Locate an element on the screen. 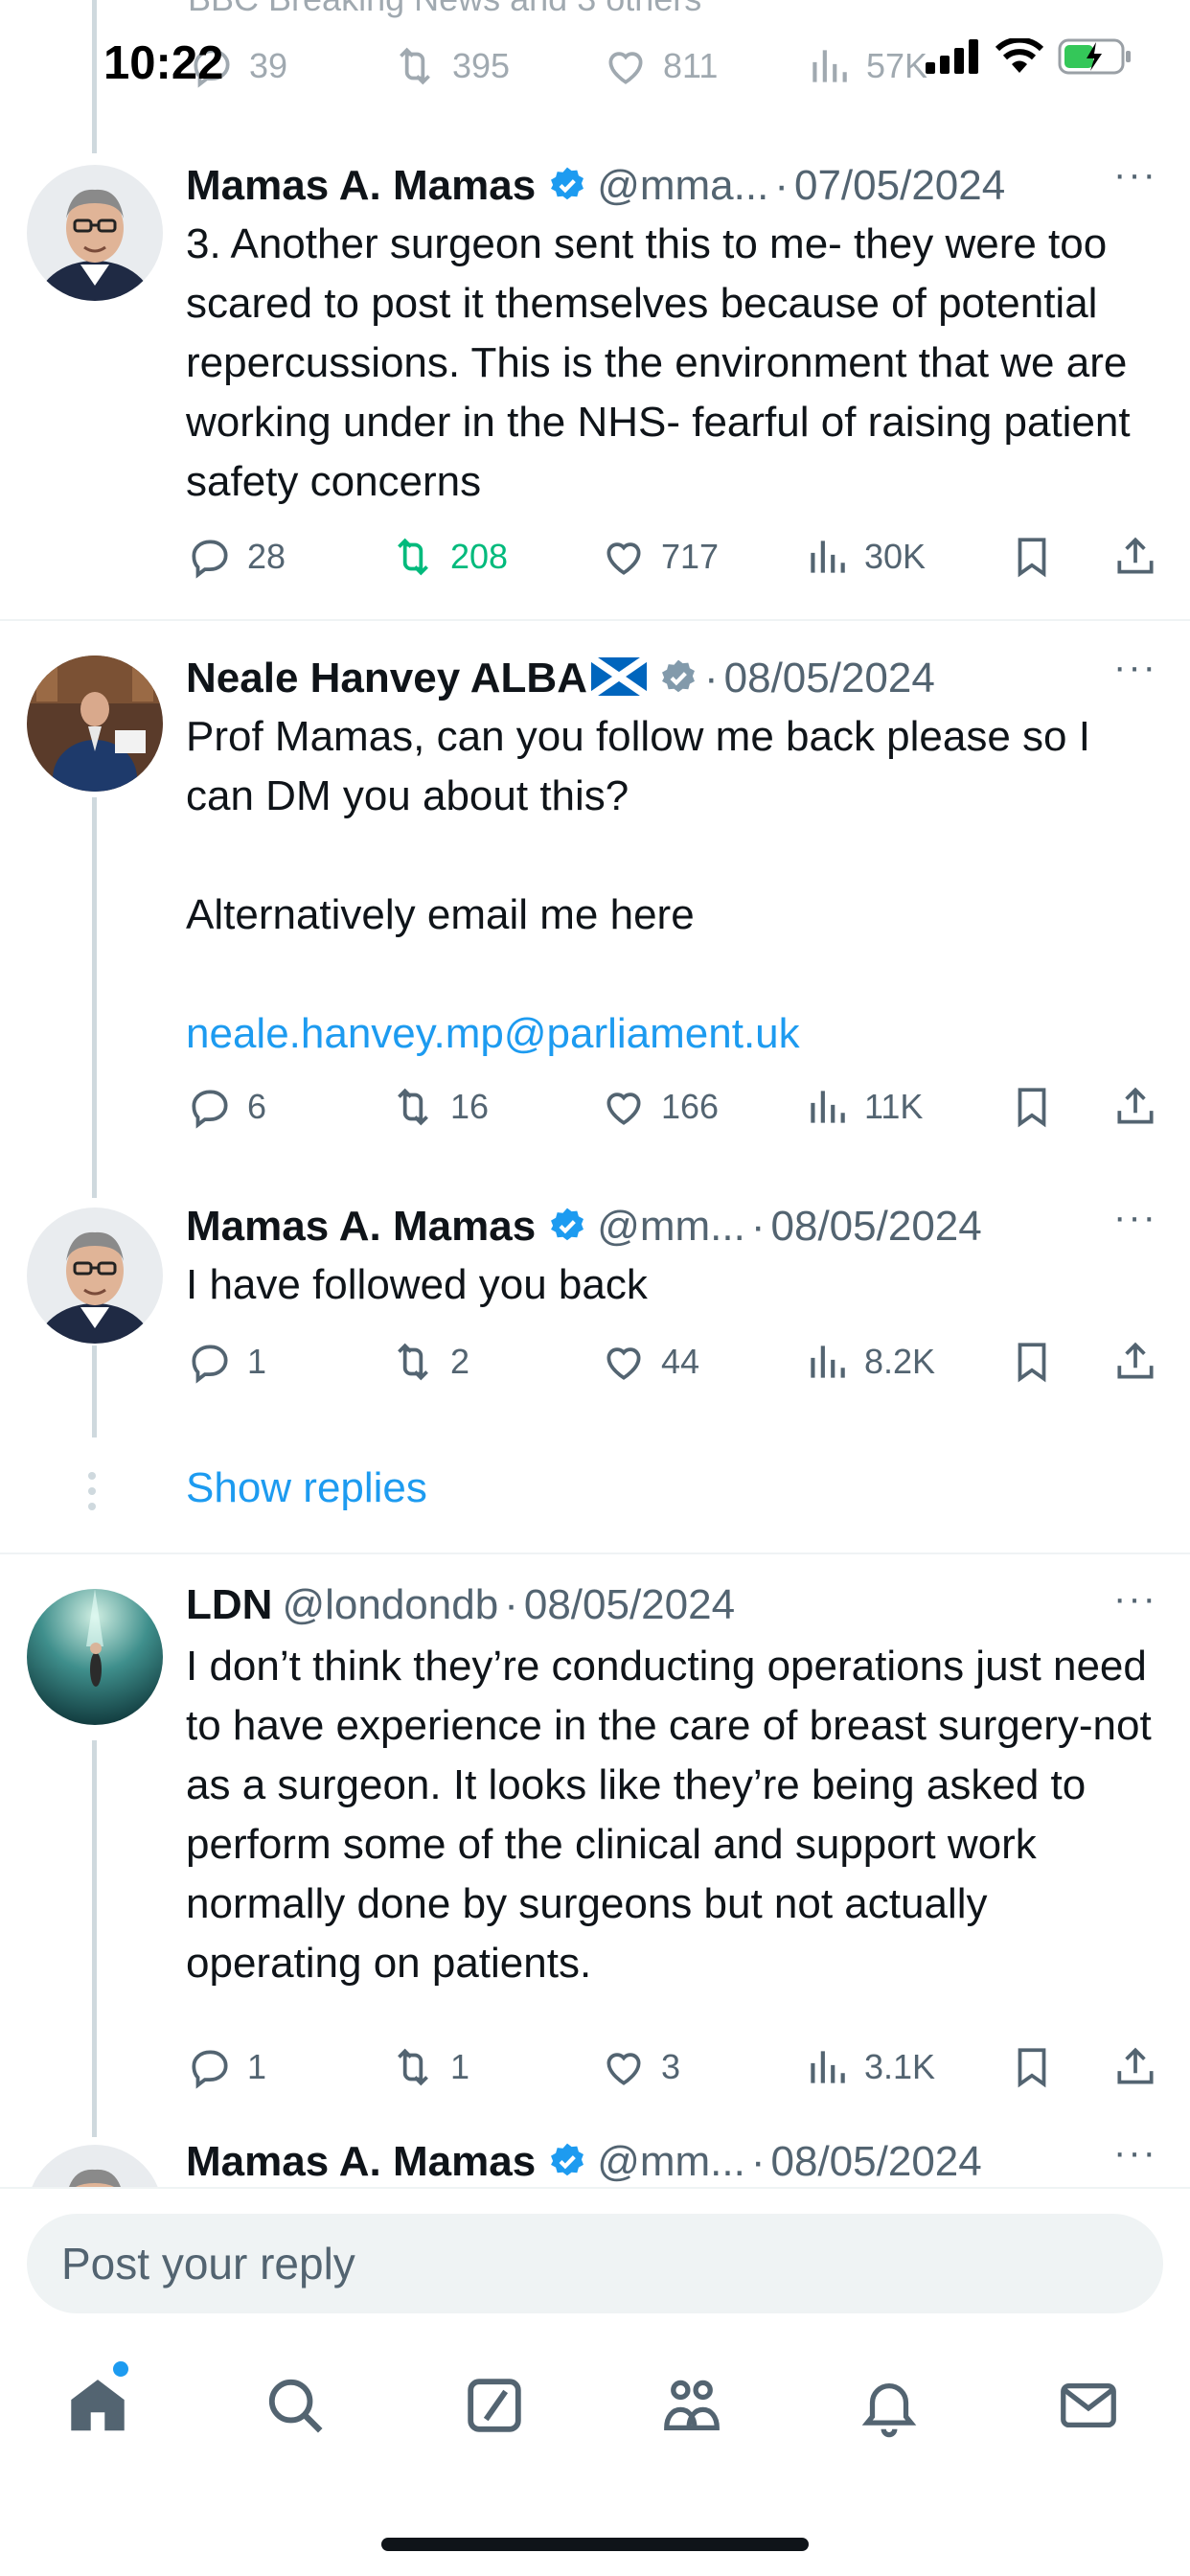 The width and height of the screenshot is (1190, 2576). like-count: 3 is located at coordinates (671, 2066).